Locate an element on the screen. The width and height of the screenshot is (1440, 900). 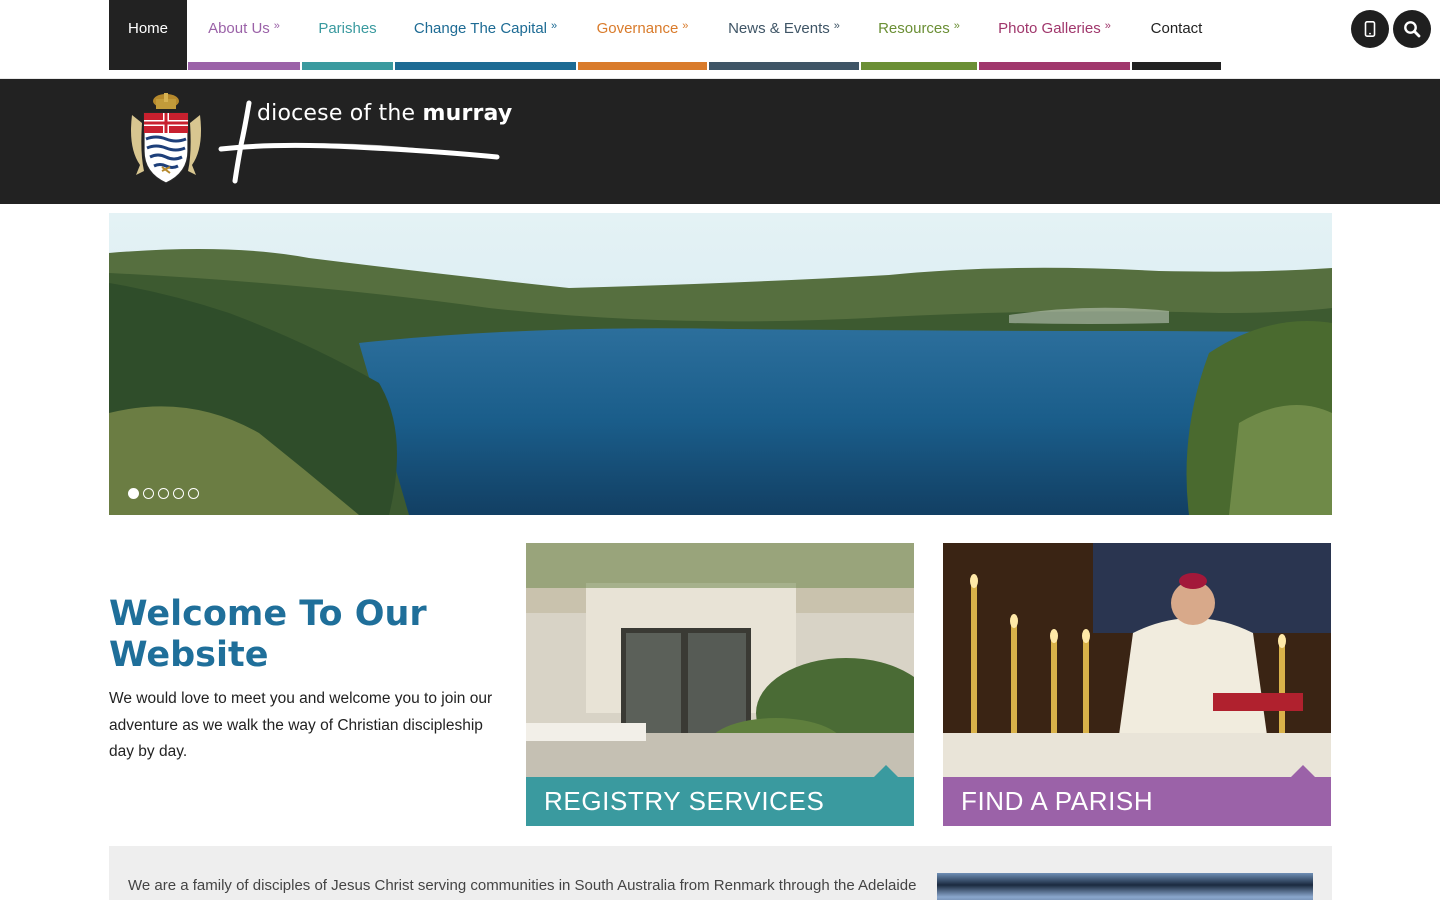
tile-caption: FIND A PARISH is located at coordinates (1137, 801).